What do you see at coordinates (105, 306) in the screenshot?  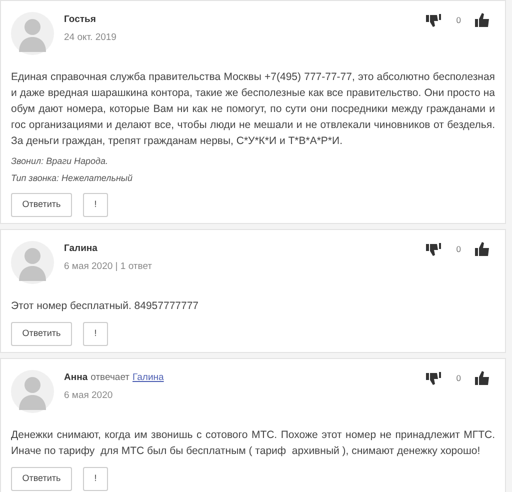 I see `comment-text: Этот номер бесплатный. 84957777777` at bounding box center [105, 306].